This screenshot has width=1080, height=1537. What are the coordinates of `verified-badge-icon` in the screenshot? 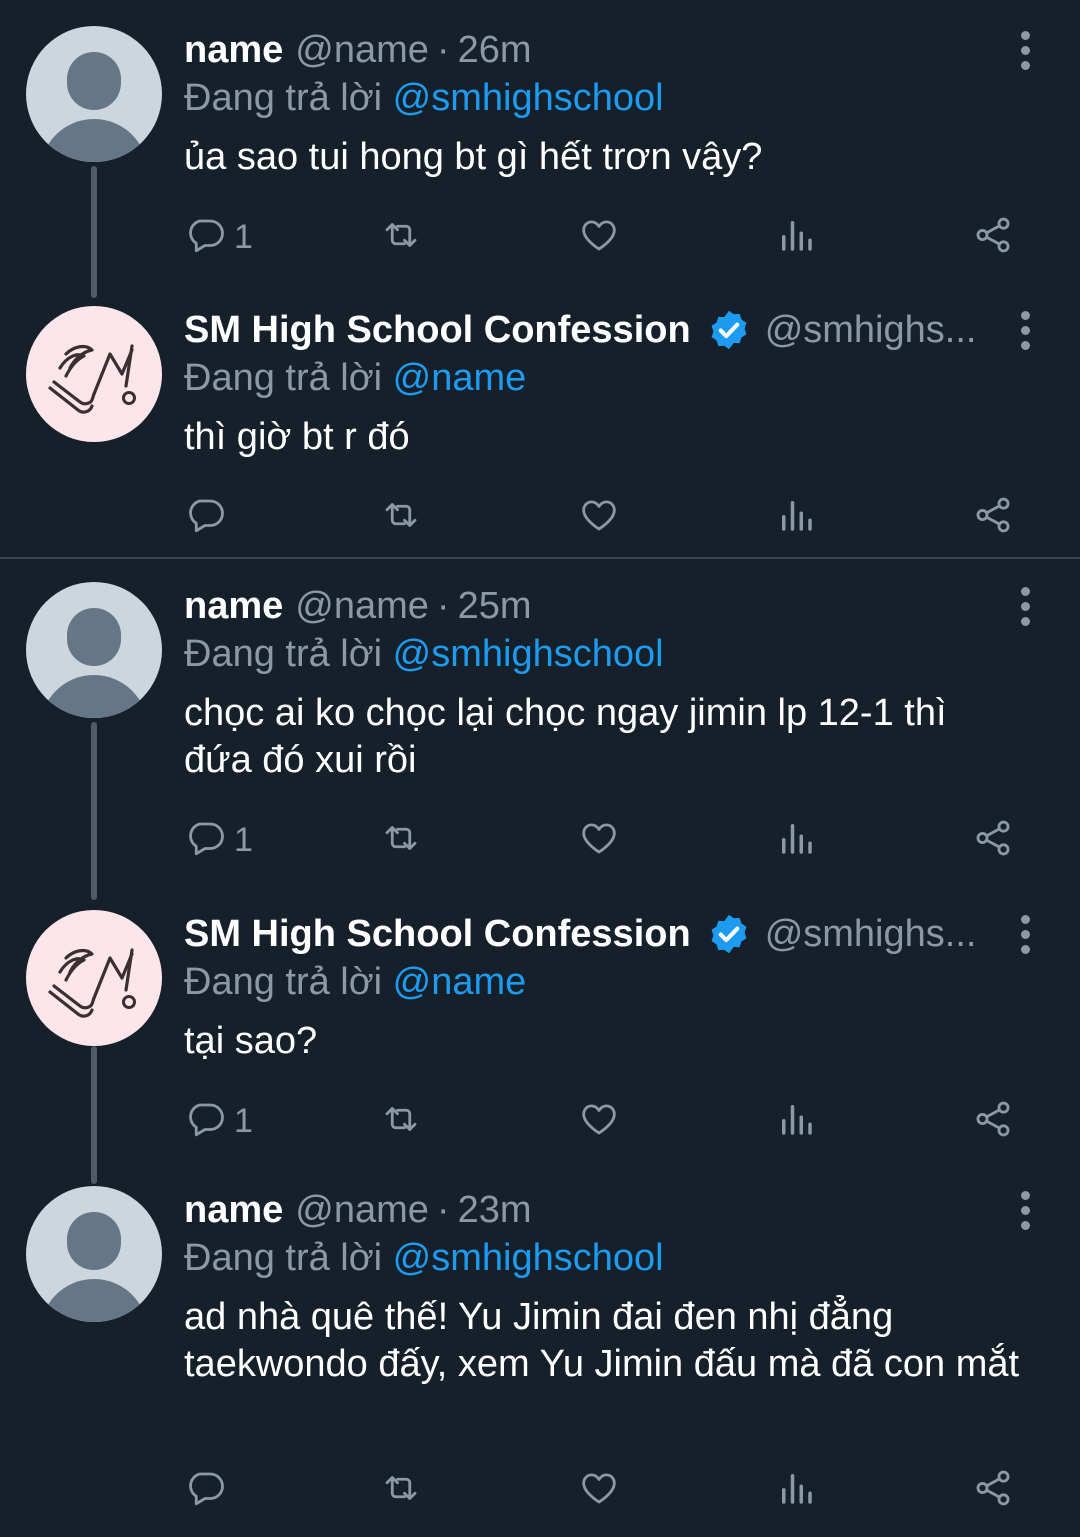 It's located at (729, 330).